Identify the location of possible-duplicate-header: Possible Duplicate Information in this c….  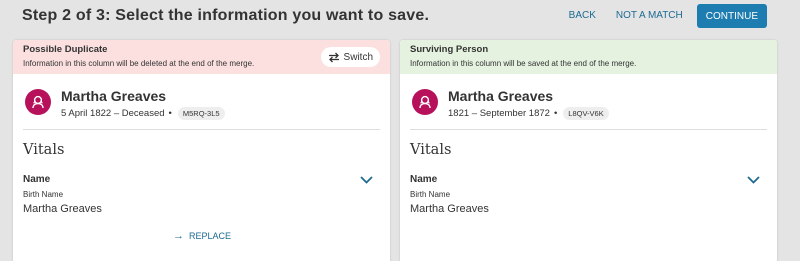
(201, 57).